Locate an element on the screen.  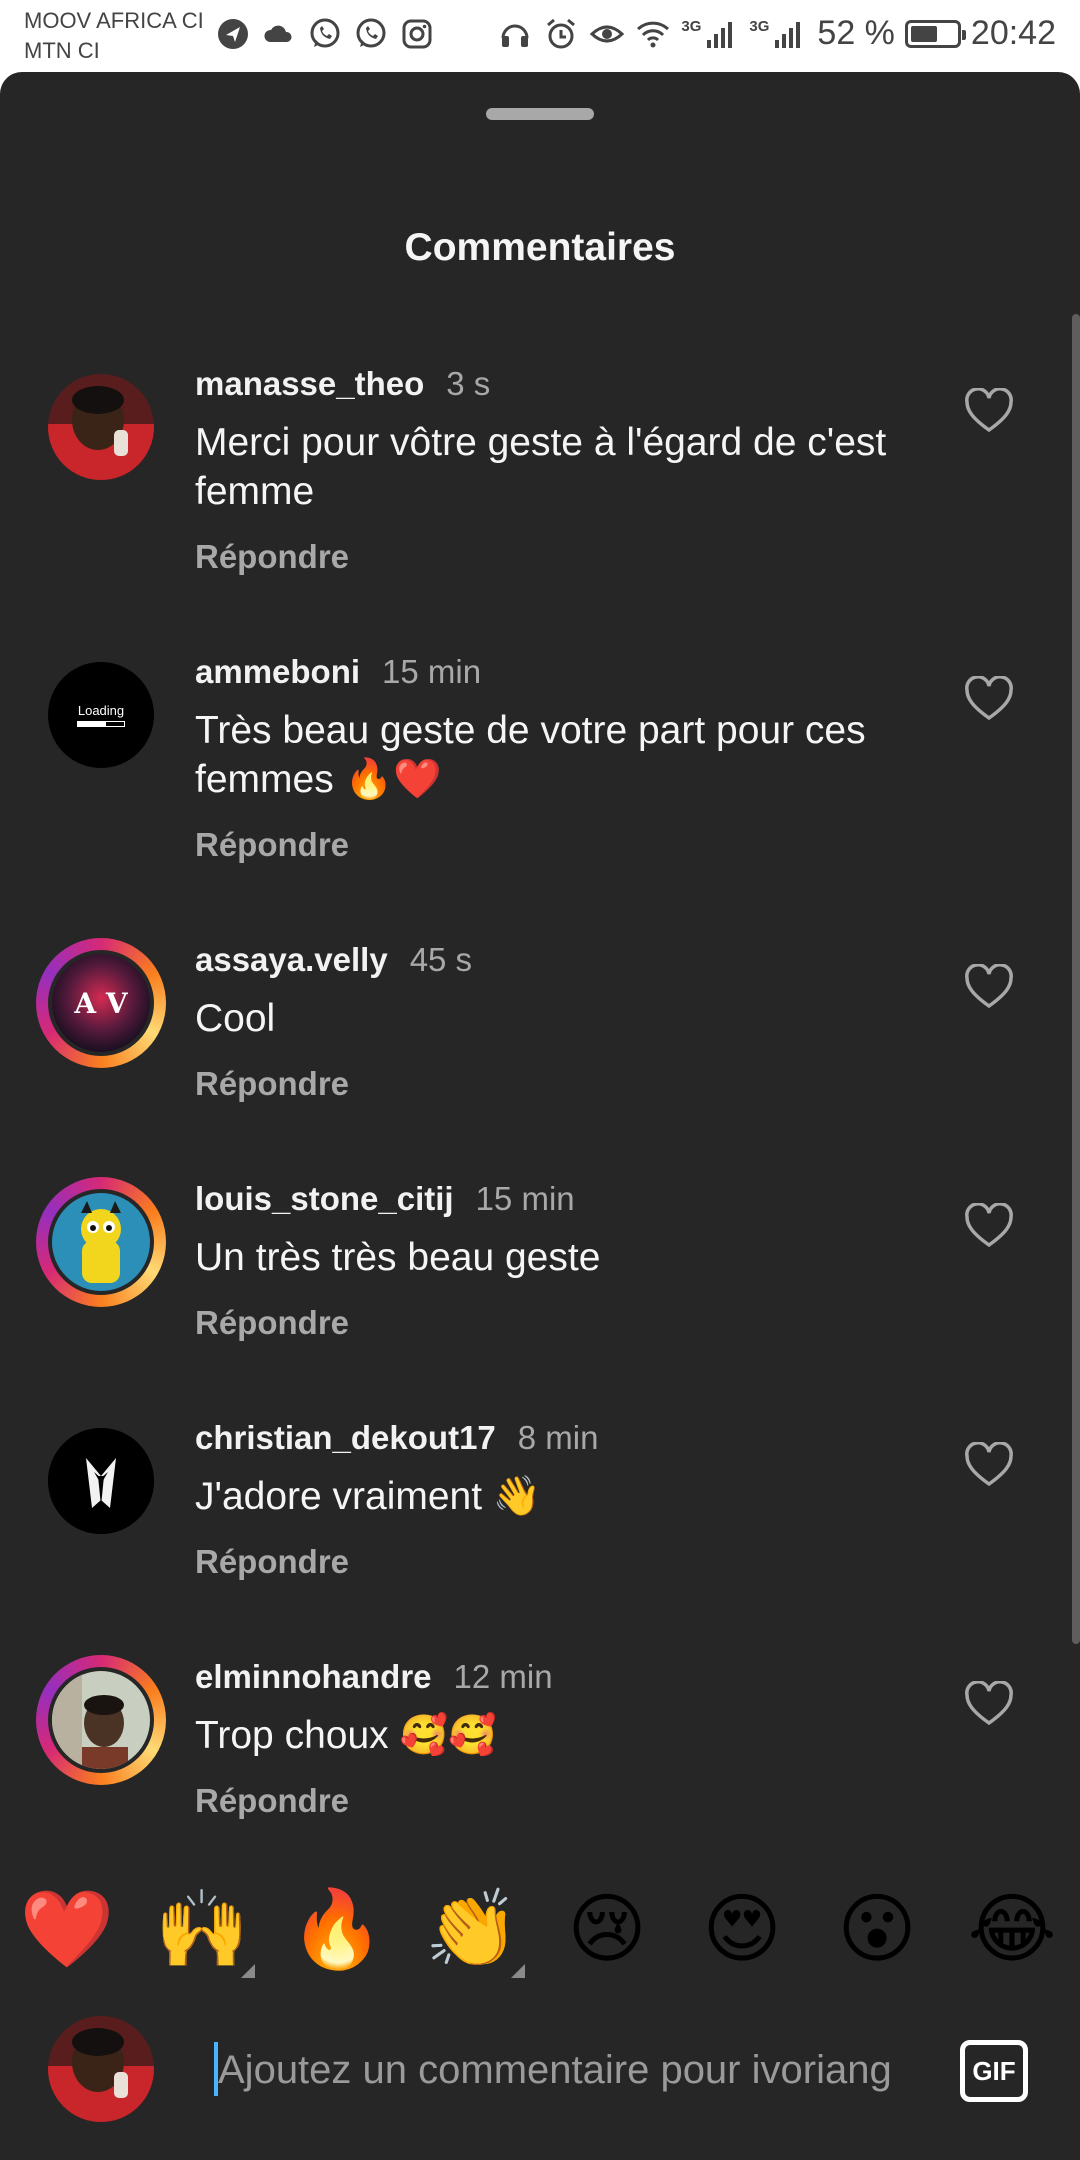
avatar: Loading is located at coordinates (101, 715).